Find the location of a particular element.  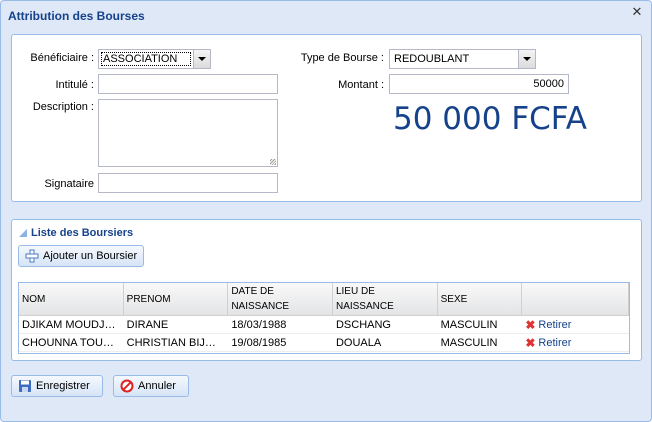

cell-date: 18/03/1988 is located at coordinates (259, 325).